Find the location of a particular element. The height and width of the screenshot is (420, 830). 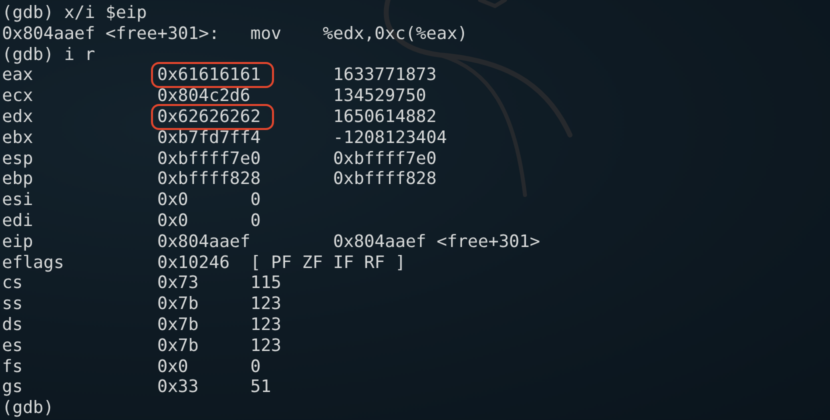

register-name: fs is located at coordinates (12, 366).